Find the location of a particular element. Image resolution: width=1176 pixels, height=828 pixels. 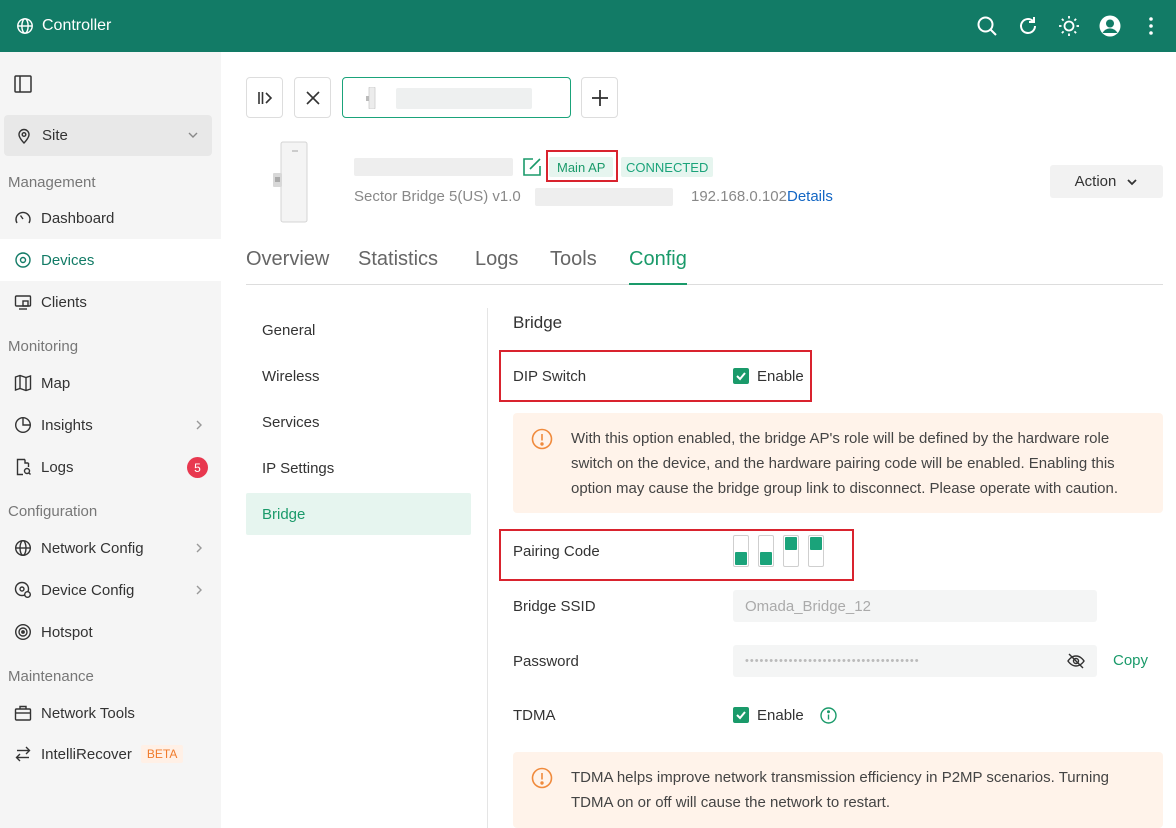

password-field: •••••••••••••••••••••••••••••••••••• is located at coordinates (915, 661).